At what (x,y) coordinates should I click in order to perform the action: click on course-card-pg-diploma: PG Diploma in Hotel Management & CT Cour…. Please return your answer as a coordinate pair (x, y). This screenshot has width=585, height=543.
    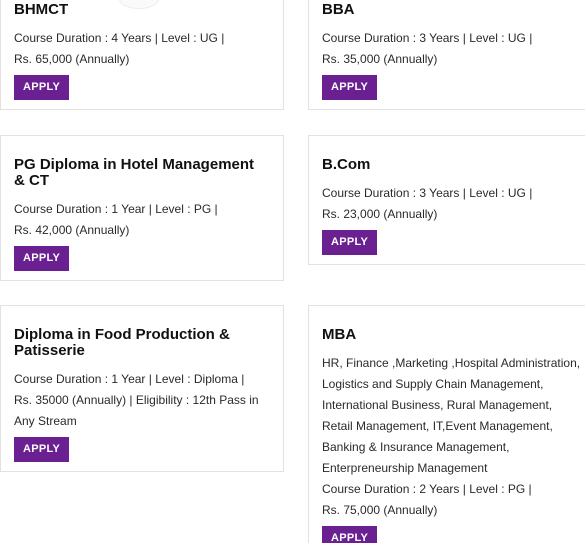
    Looking at the image, I should click on (142, 208).